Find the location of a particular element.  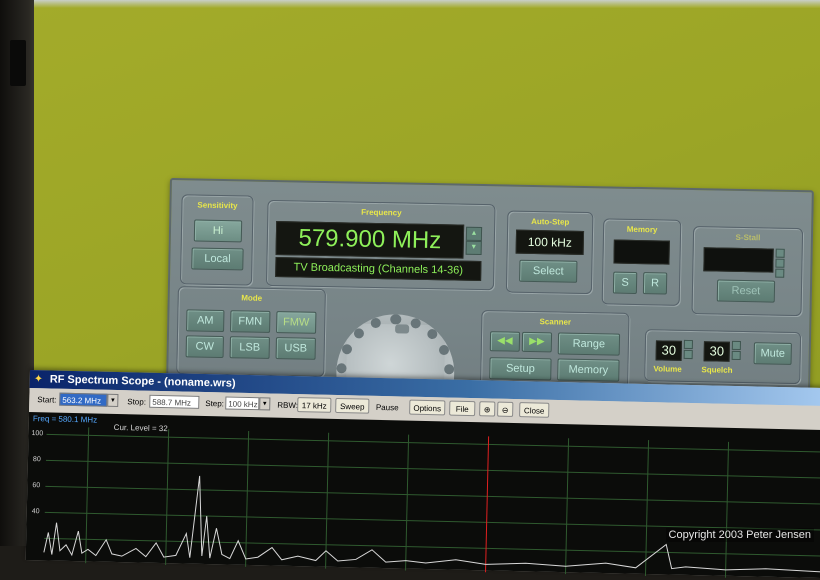

auto-step-display: 100 kHz is located at coordinates (550, 242).